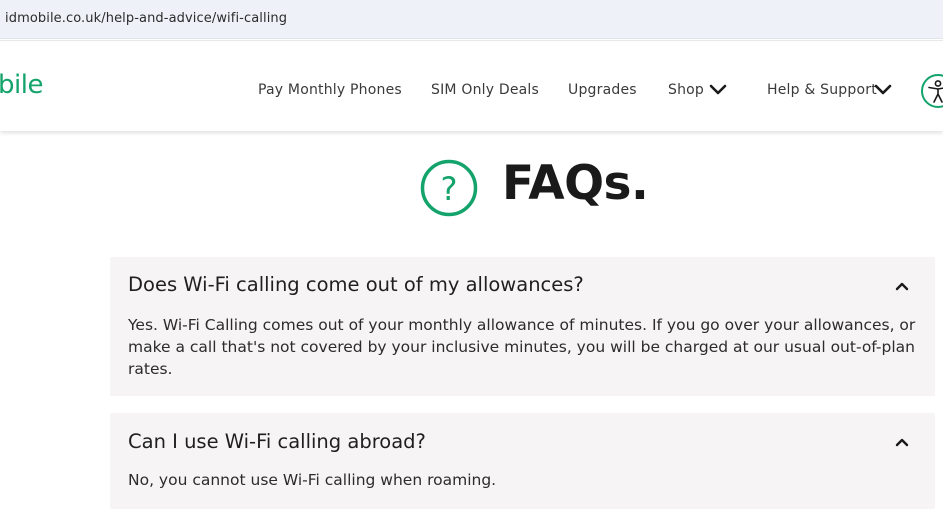 The height and width of the screenshot is (514, 943). What do you see at coordinates (485, 90) in the screenshot?
I see `nav-sim-only-deals: SIM Only Deals` at bounding box center [485, 90].